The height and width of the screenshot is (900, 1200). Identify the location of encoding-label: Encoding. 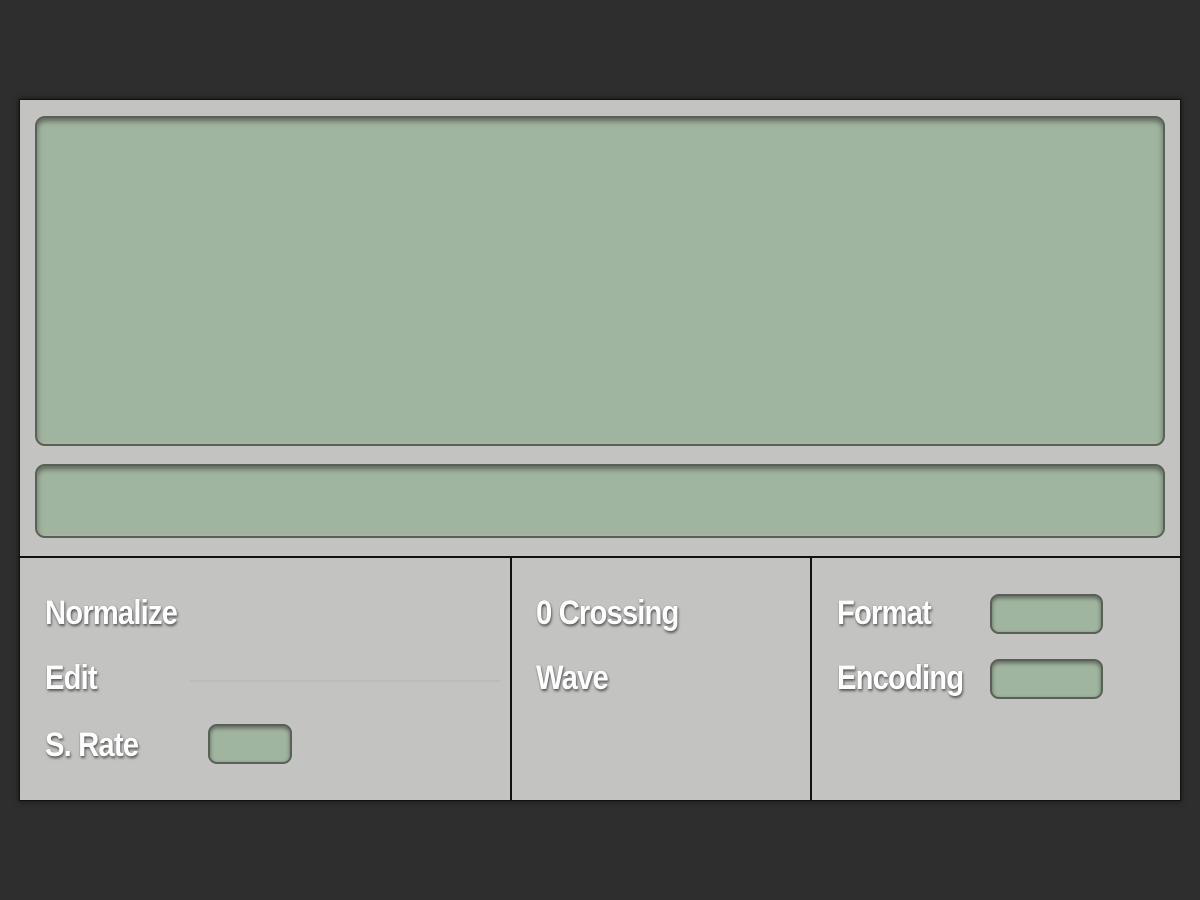
(900, 678).